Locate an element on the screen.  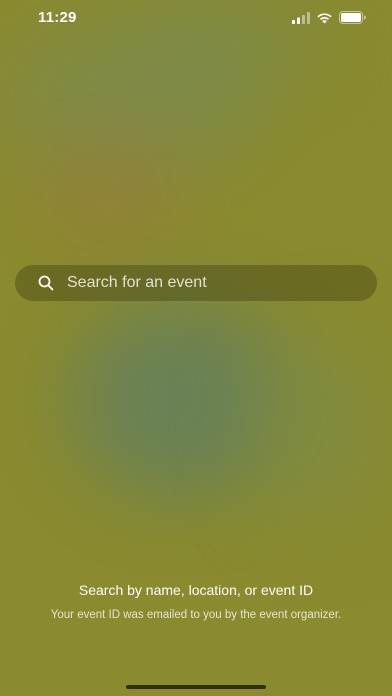
battery-icon is located at coordinates (352, 17).